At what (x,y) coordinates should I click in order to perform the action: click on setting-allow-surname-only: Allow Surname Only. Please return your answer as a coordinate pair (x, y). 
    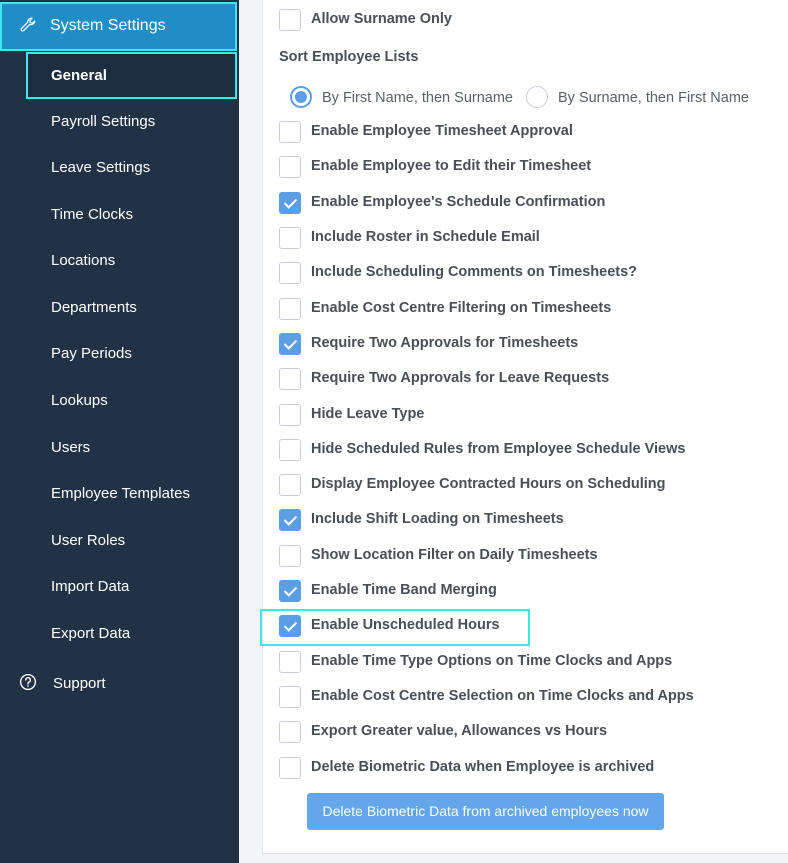
    Looking at the image, I should click on (529, 20).